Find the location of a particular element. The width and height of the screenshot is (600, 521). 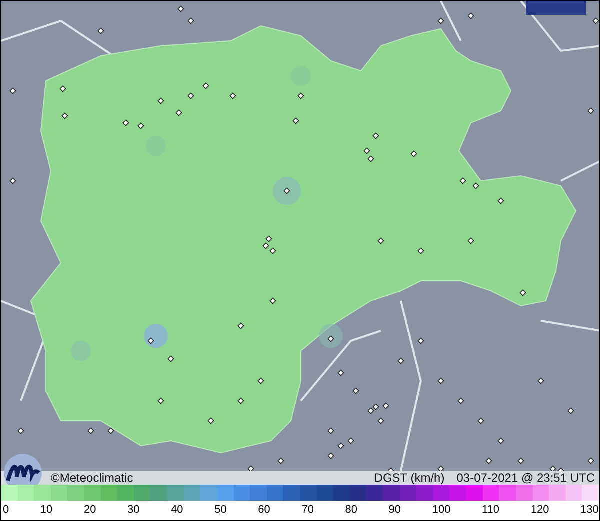

scale-tick-label: 60 is located at coordinates (264, 510).